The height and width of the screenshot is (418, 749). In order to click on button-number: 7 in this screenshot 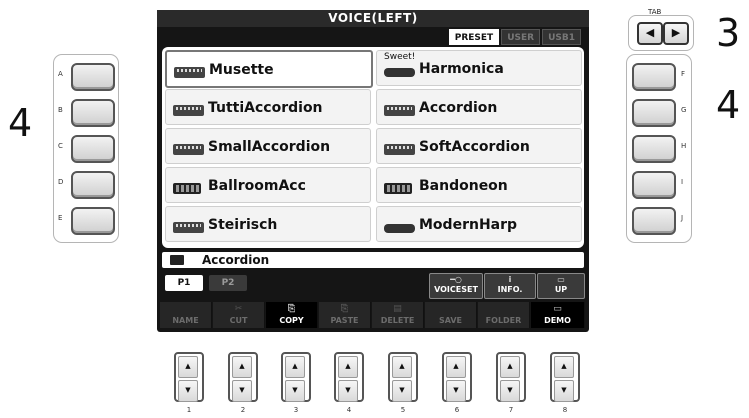, I will do `click(511, 410)`.